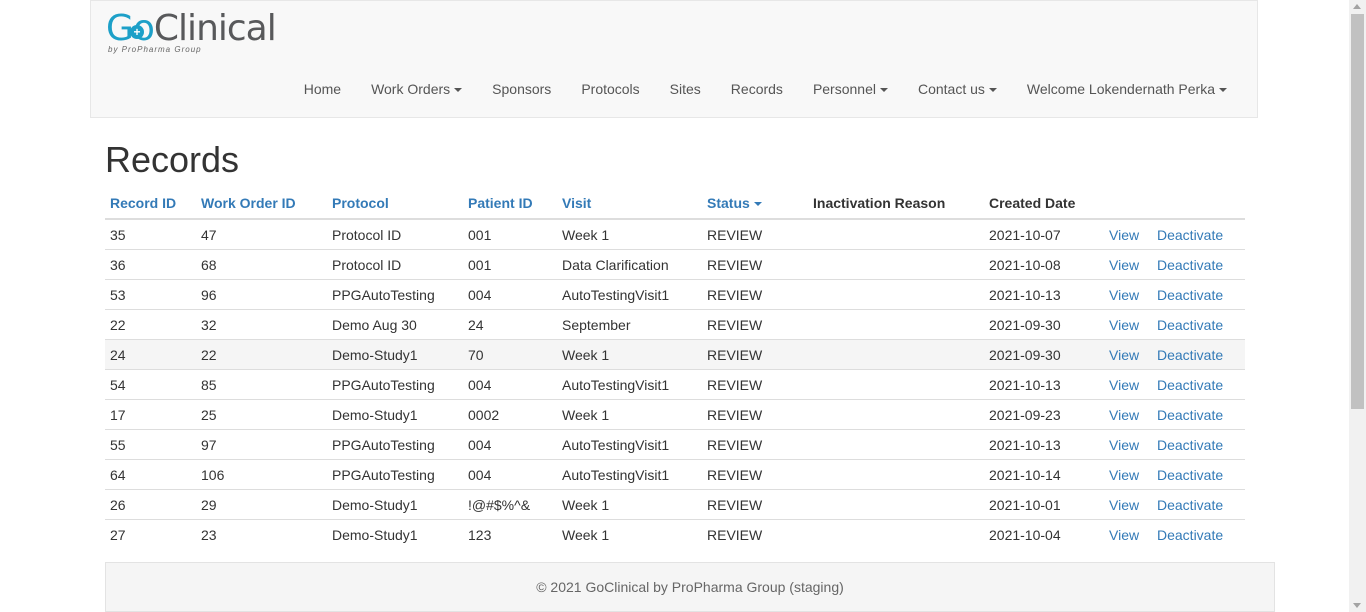 The height and width of the screenshot is (612, 1366). I want to click on col-header-deactivate-action, so click(1198, 204).